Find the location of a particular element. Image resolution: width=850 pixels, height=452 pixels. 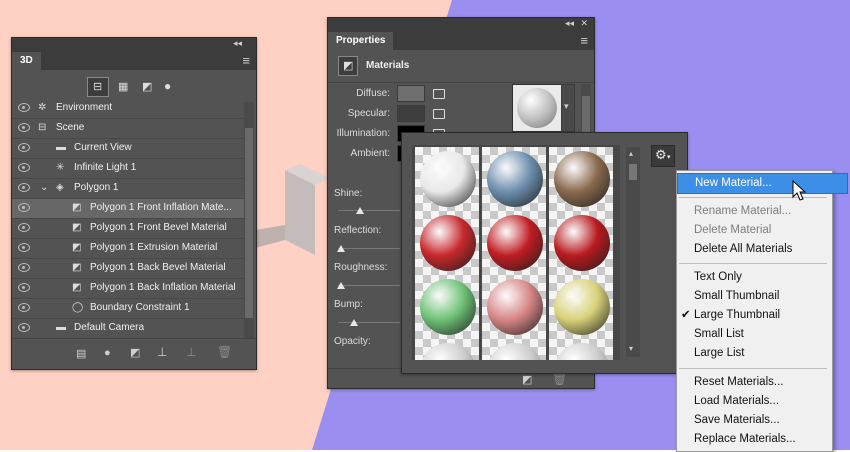

chevron-down-icon: ▾ is located at coordinates (669, 157).